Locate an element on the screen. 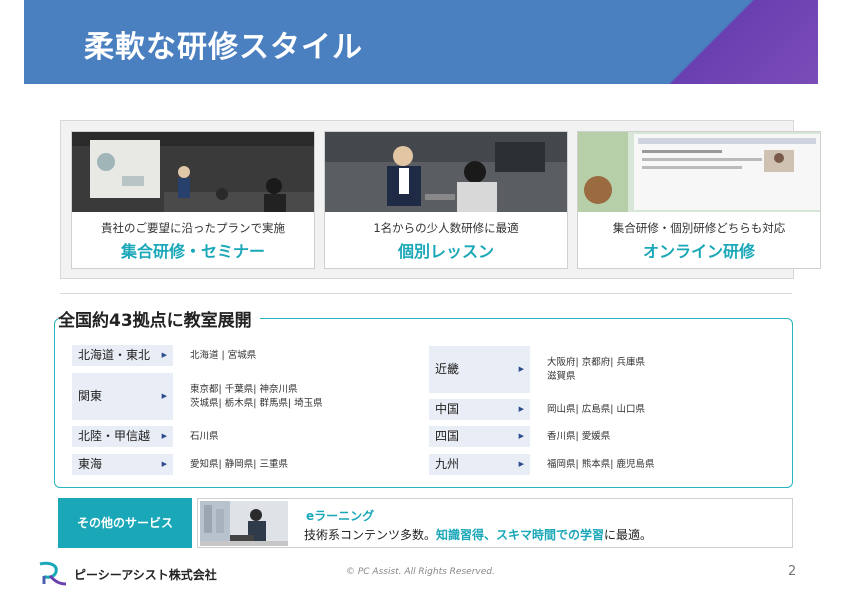 This screenshot has width=842, height=595. prefecture-list: 愛知県| 静岡県| 三重県 is located at coordinates (239, 465).